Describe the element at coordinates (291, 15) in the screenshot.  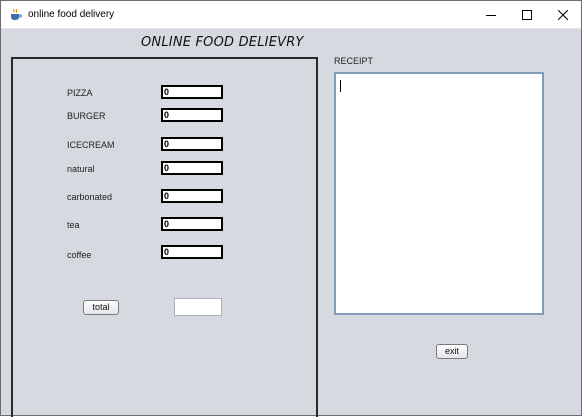
I see `title-bar: online food delivery` at that location.